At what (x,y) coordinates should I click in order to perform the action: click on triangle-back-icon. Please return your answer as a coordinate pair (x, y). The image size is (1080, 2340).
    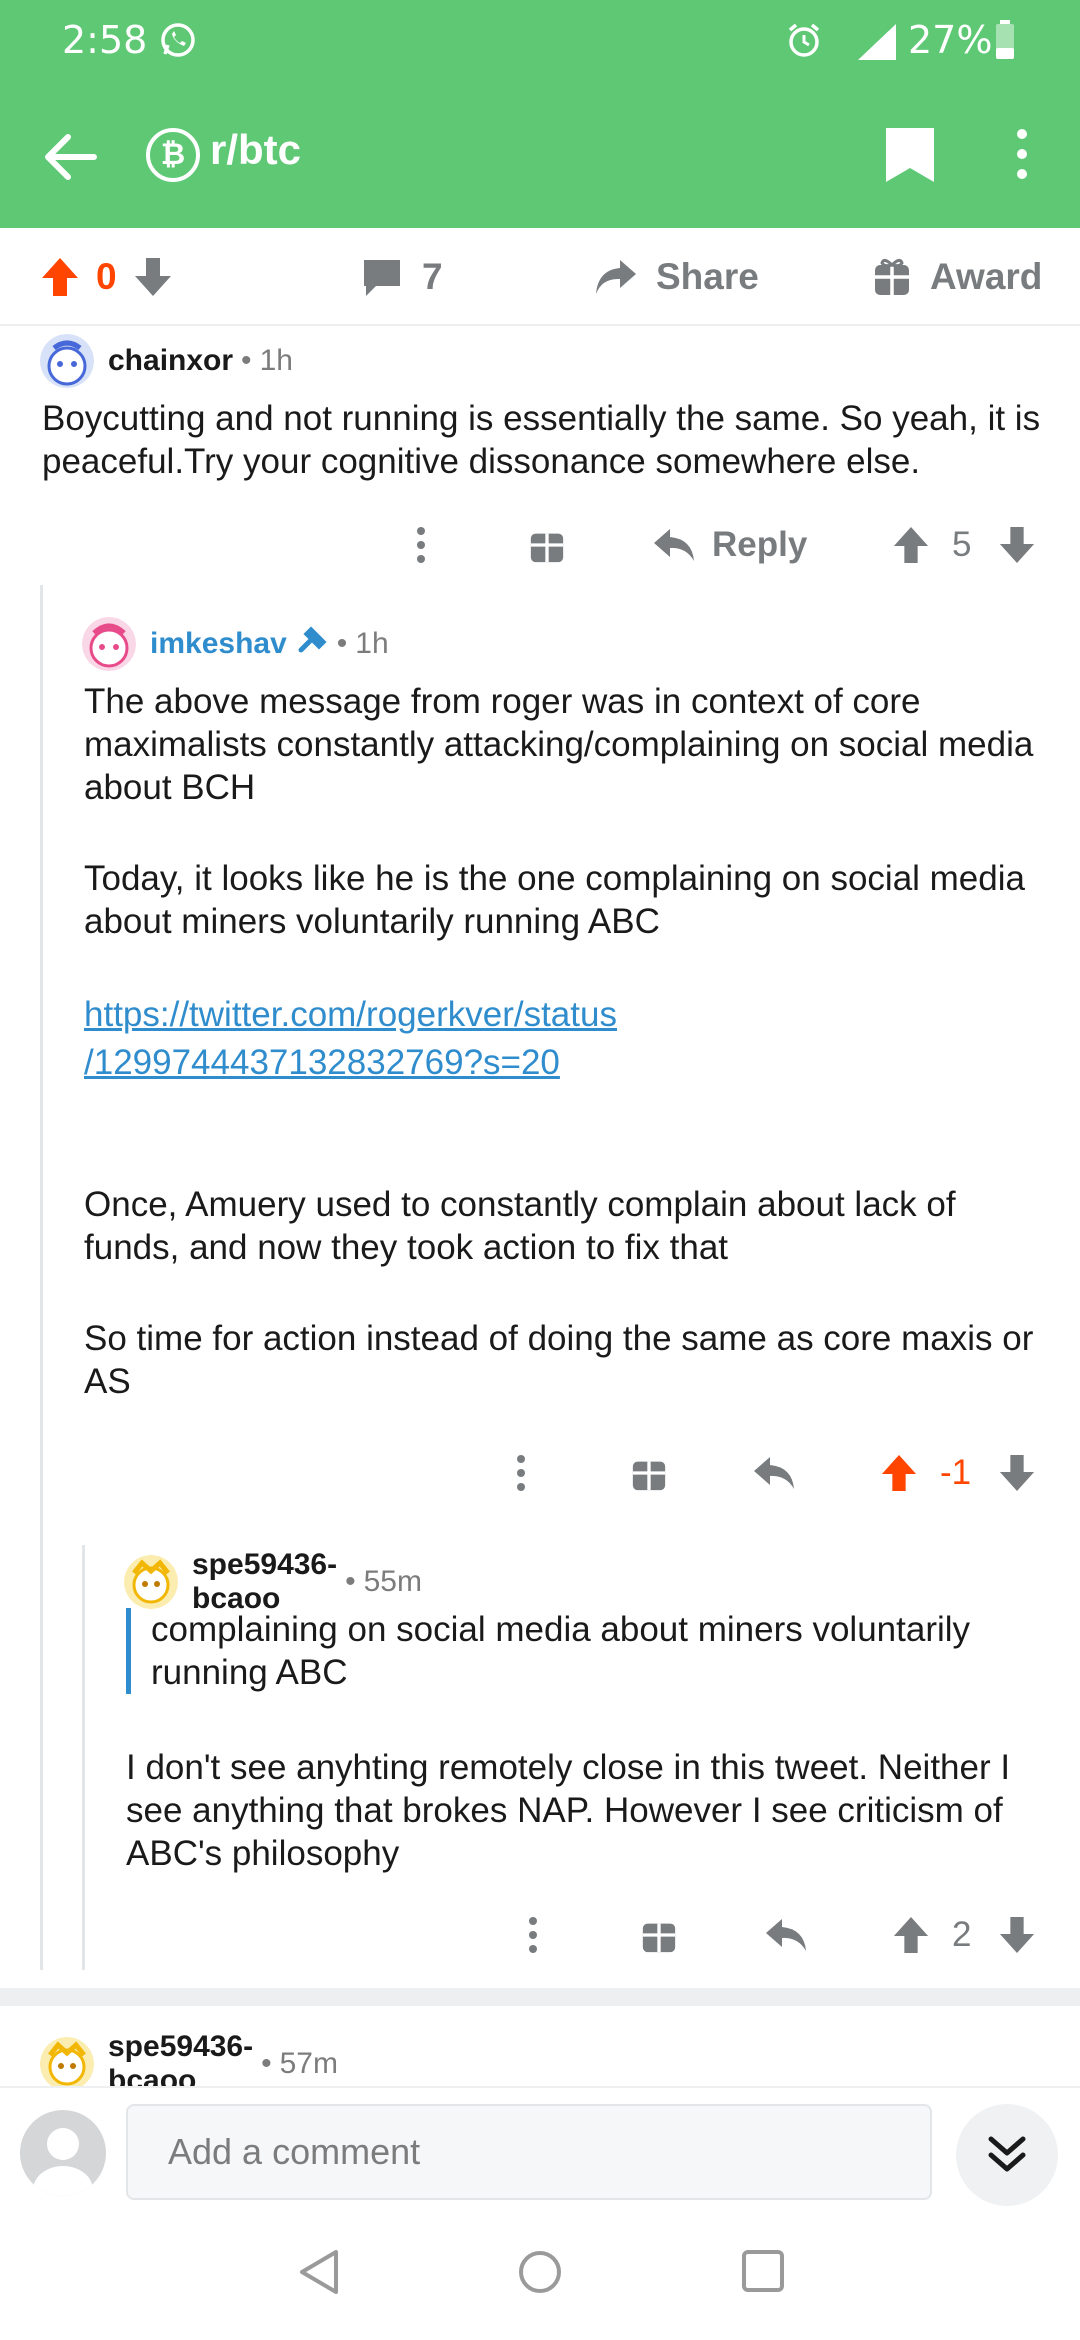
    Looking at the image, I should click on (319, 2272).